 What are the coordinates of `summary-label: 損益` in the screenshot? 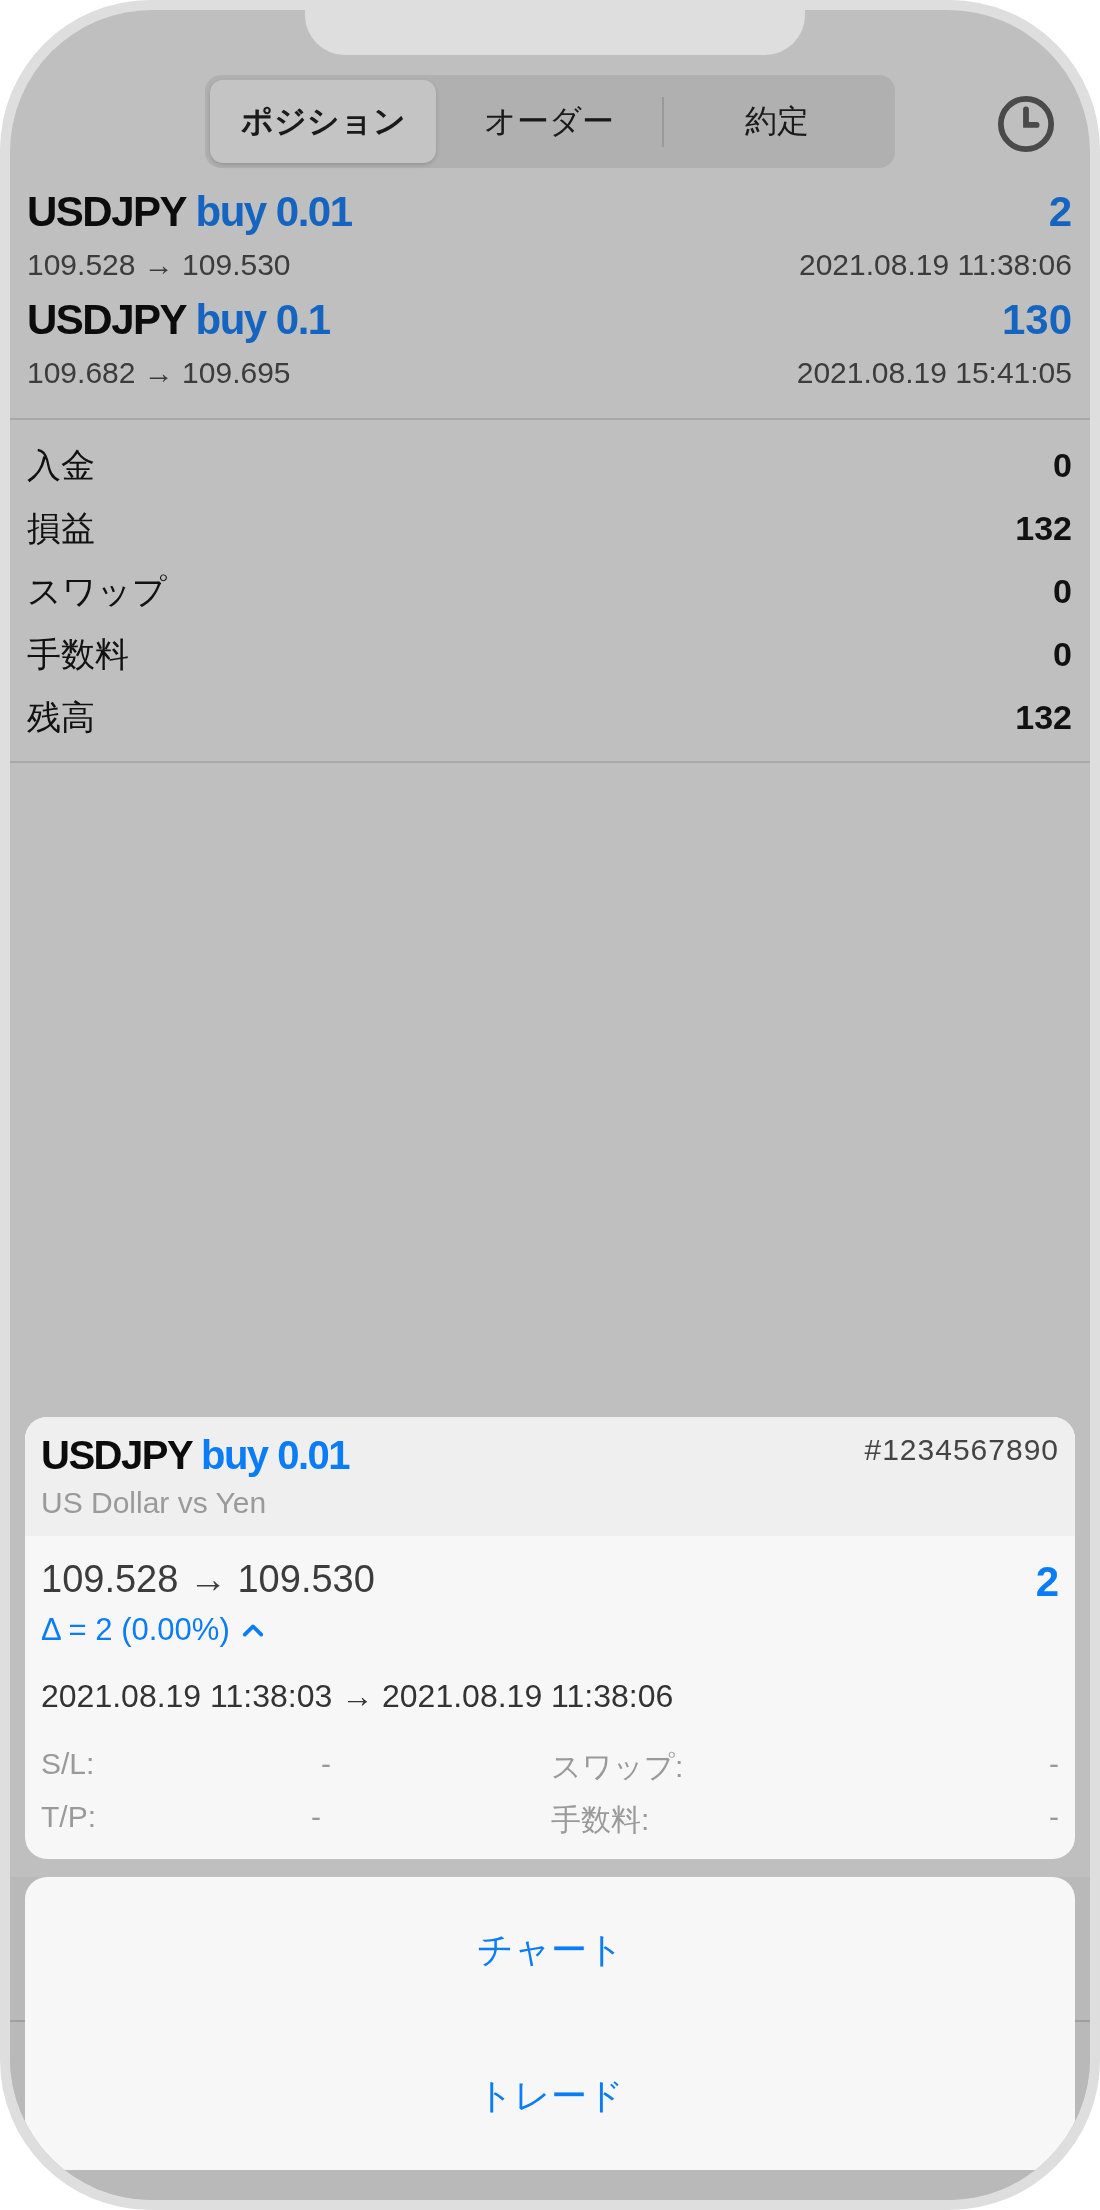 It's located at (61, 528).